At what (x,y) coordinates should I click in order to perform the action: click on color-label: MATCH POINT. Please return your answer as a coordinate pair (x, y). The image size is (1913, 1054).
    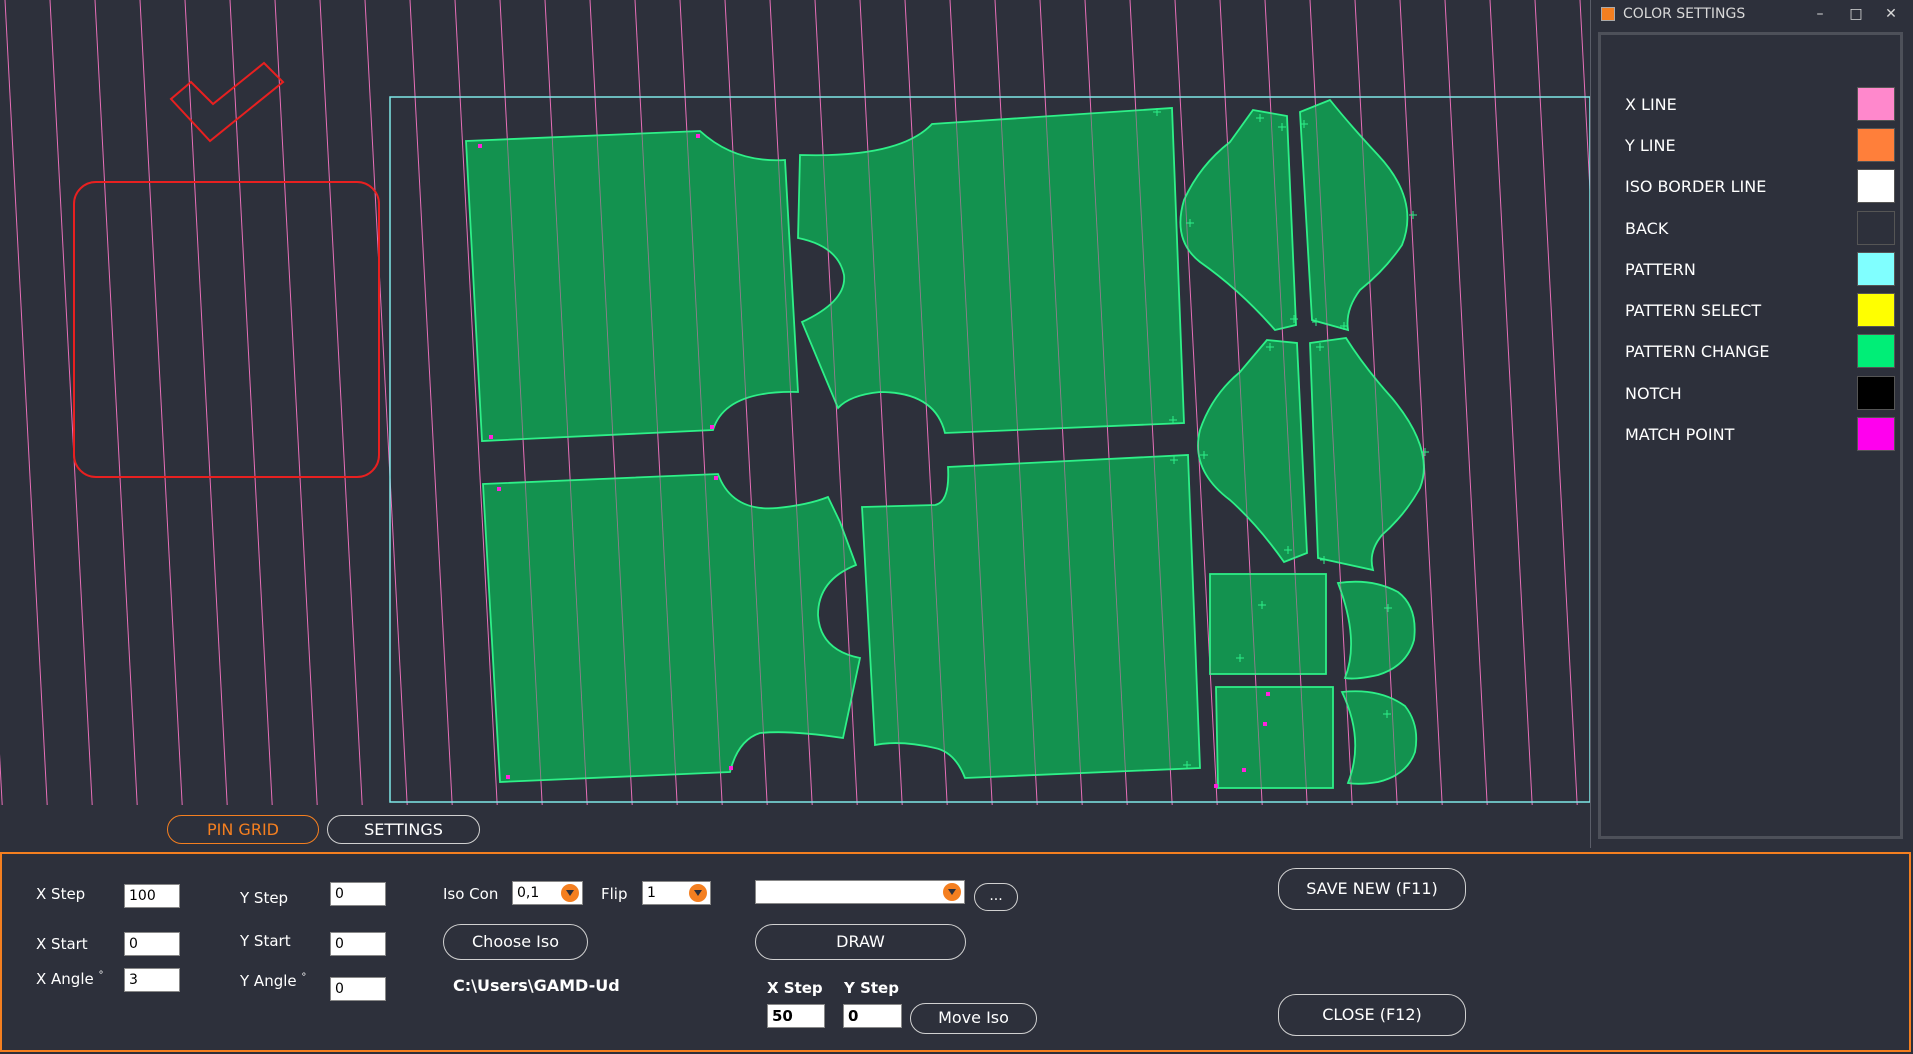
    Looking at the image, I should click on (1680, 434).